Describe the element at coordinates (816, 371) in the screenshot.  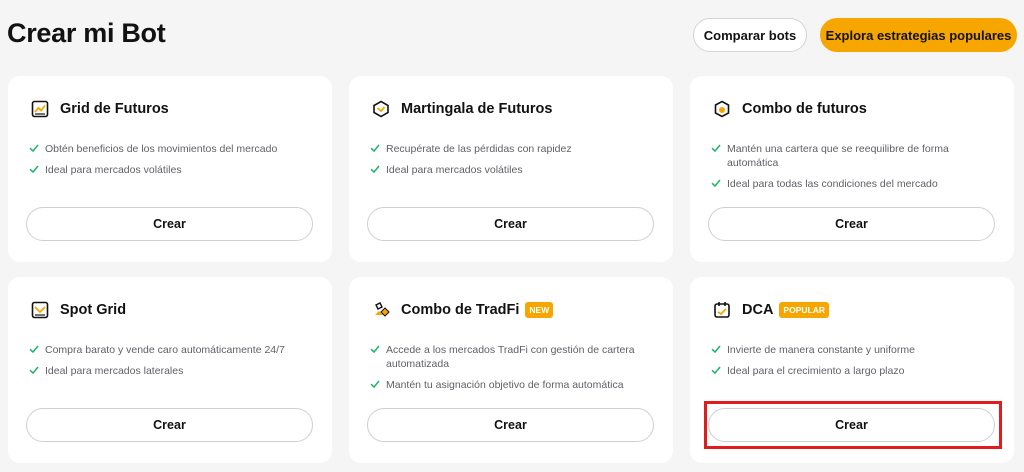
I see `feature-text: Ideal para el crecimiento a largo plazo` at that location.